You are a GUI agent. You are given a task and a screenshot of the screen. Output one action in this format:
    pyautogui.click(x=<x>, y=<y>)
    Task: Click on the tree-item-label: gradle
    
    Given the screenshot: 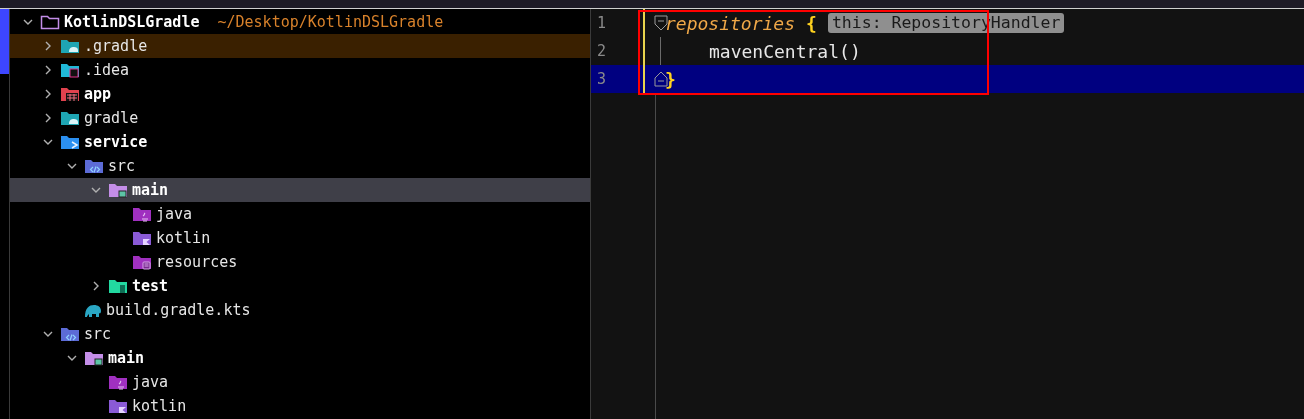 What is the action you would take?
    pyautogui.click(x=111, y=118)
    